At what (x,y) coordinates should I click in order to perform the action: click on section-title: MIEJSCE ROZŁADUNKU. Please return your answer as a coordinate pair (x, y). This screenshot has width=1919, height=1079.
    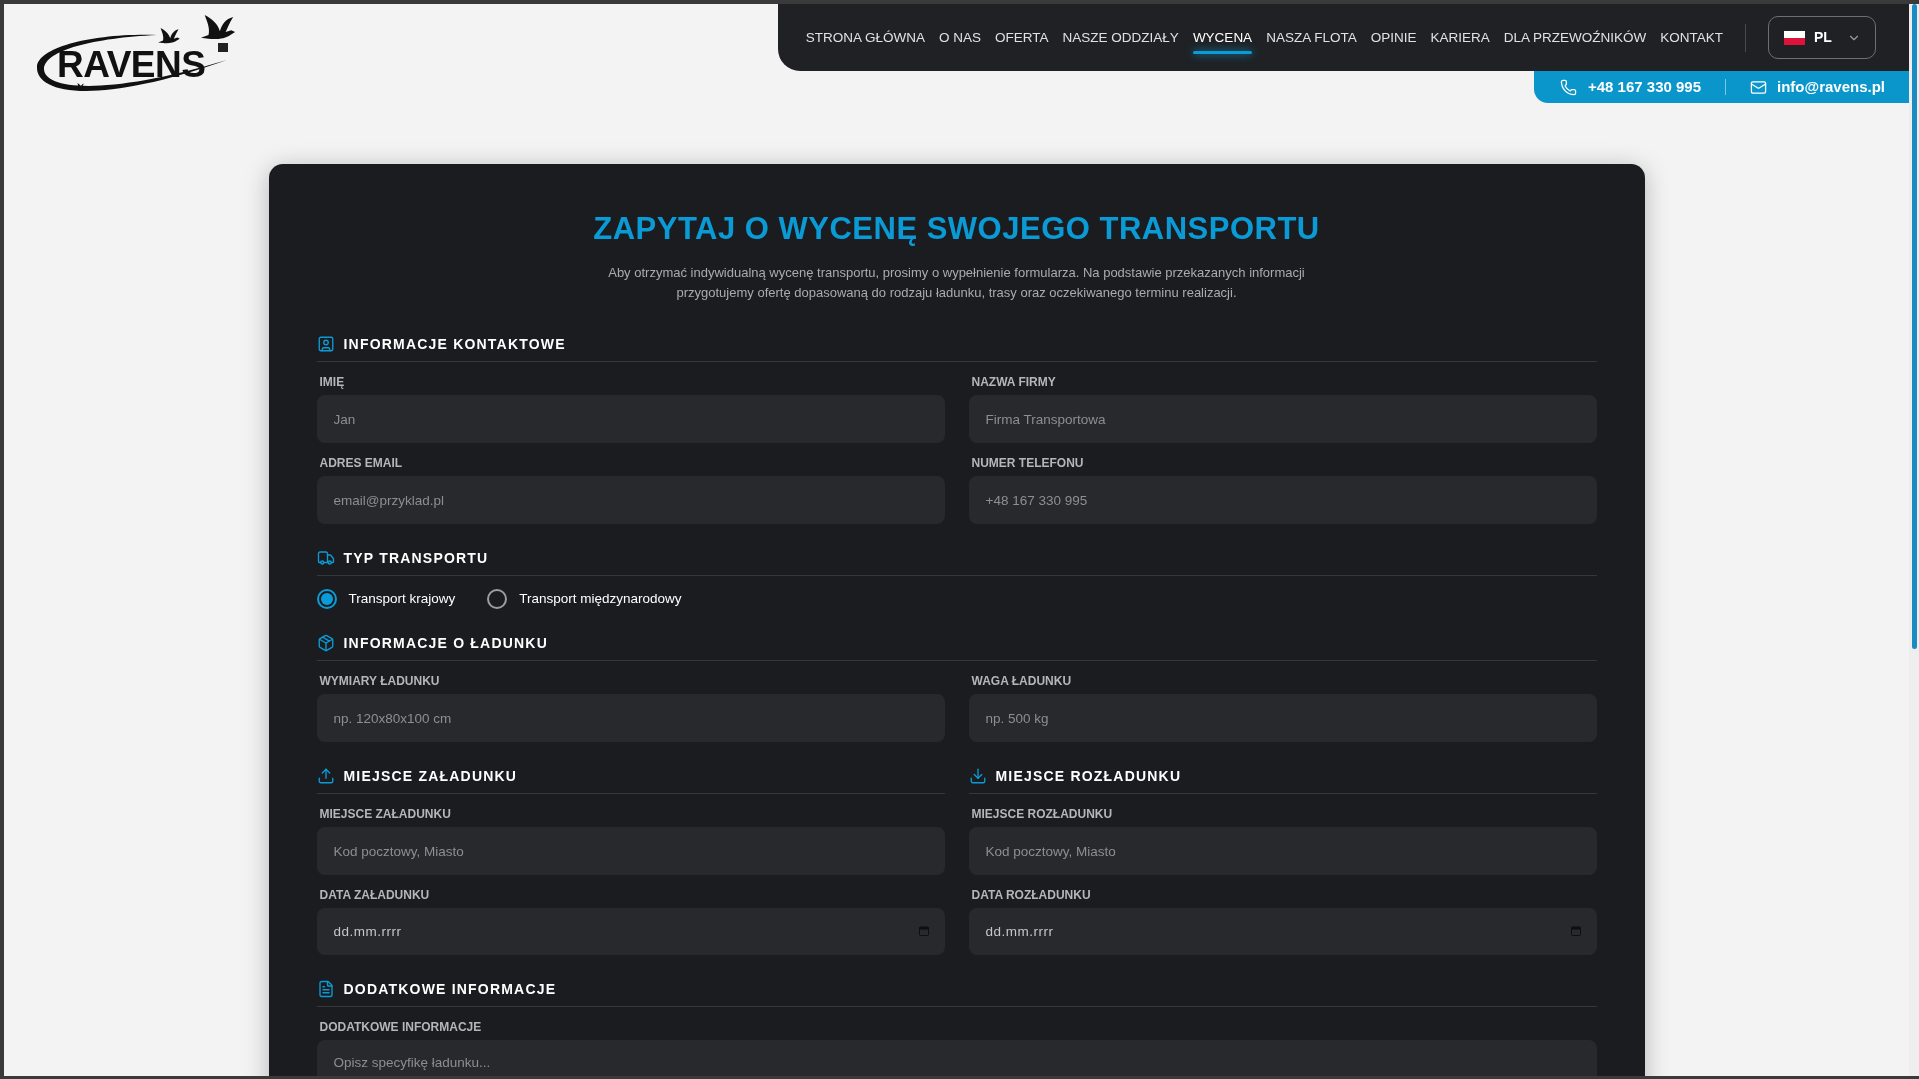
    Looking at the image, I should click on (1088, 776).